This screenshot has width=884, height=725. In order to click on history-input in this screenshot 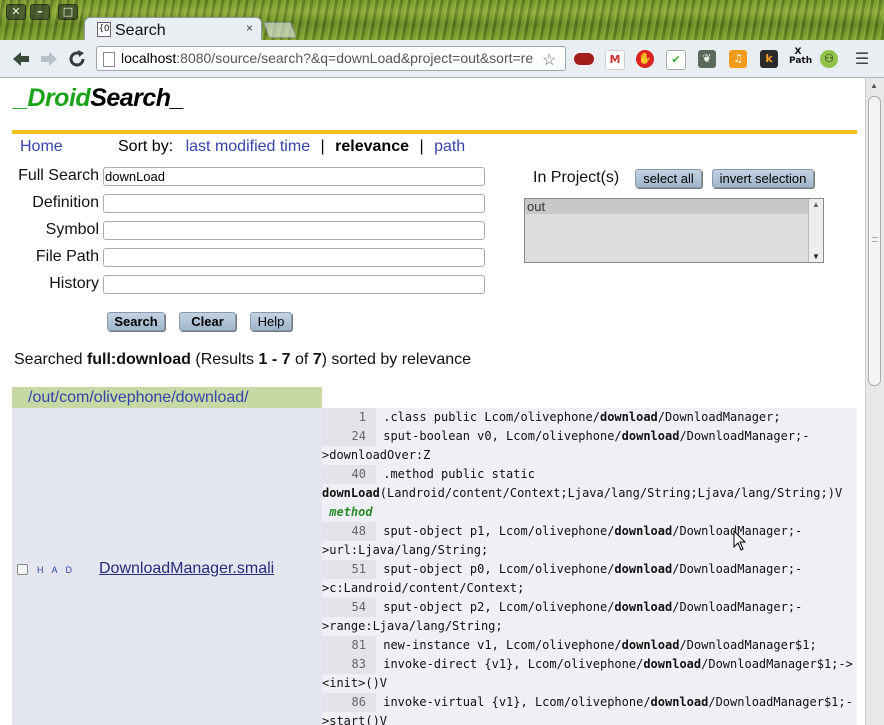, I will do `click(294, 284)`.